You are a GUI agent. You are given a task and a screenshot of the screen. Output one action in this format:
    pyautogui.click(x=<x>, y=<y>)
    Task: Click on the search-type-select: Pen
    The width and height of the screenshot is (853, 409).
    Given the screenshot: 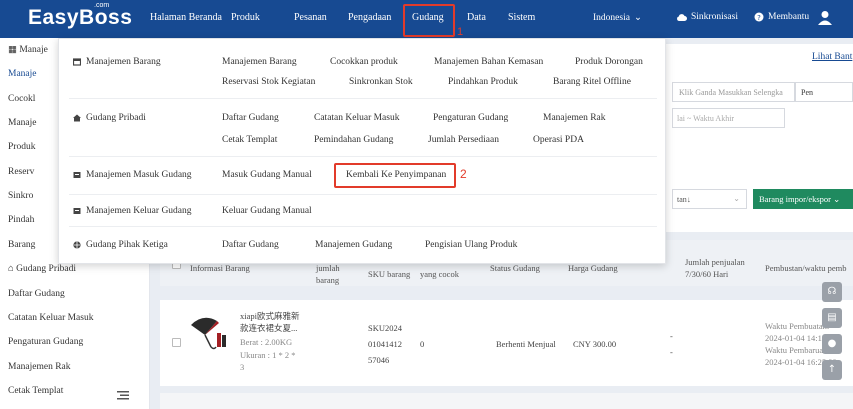 What is the action you would take?
    pyautogui.click(x=824, y=92)
    